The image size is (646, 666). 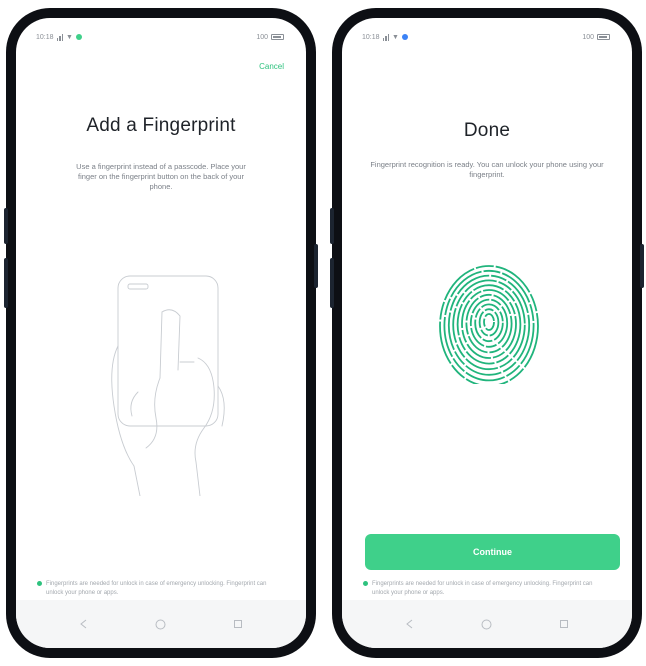 What do you see at coordinates (492, 552) in the screenshot?
I see `continue-button: Continue` at bounding box center [492, 552].